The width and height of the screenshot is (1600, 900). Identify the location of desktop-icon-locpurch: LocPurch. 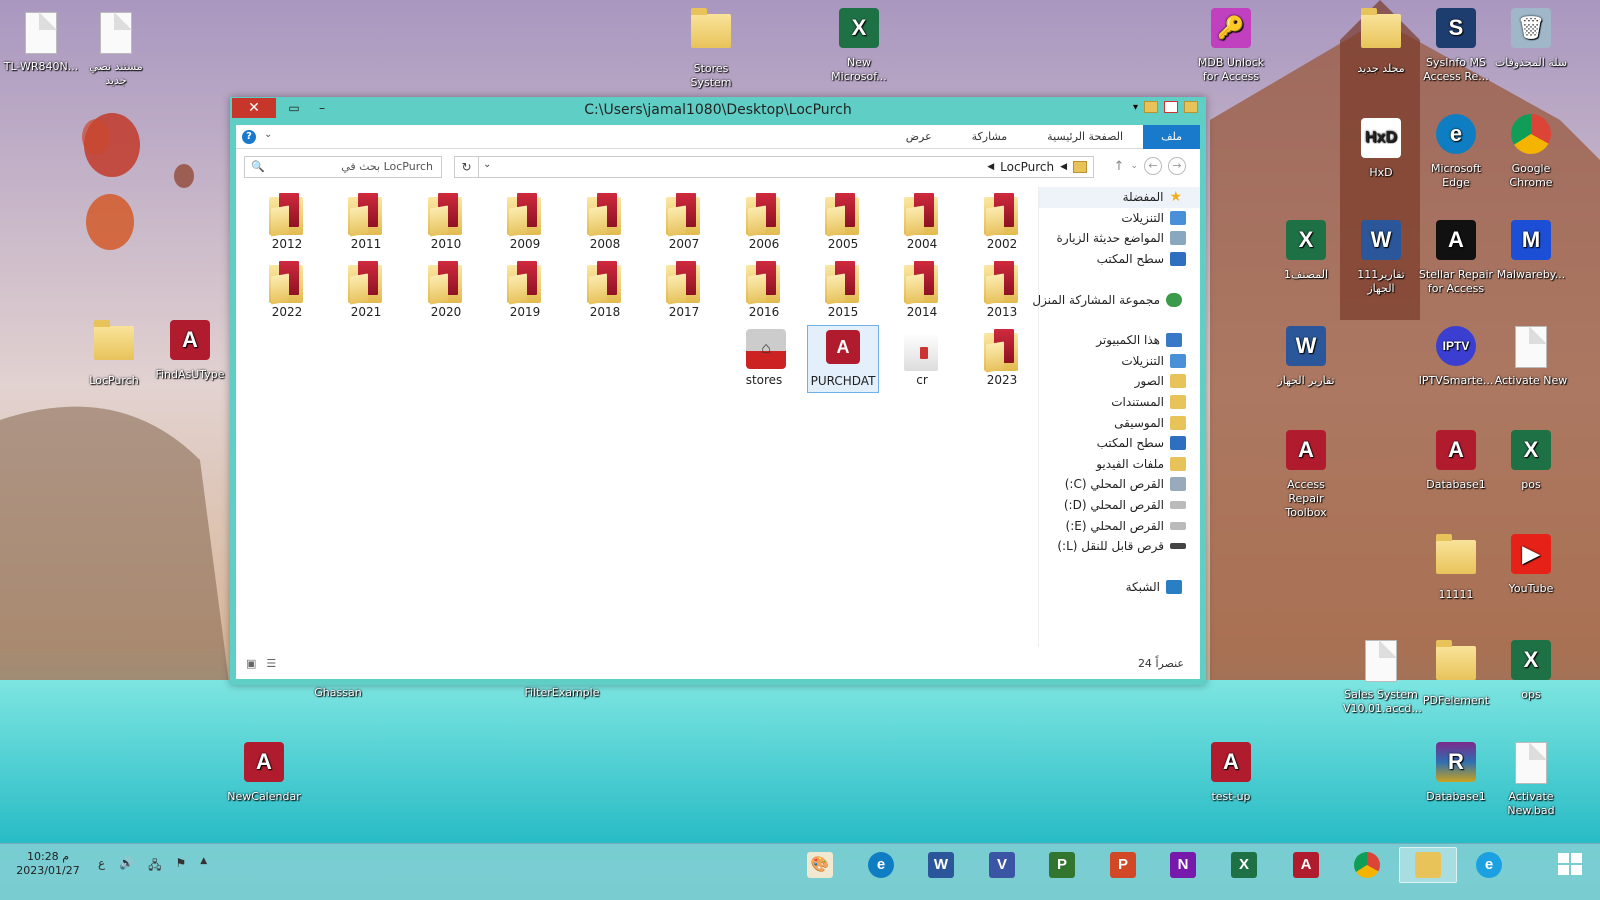
(114, 354).